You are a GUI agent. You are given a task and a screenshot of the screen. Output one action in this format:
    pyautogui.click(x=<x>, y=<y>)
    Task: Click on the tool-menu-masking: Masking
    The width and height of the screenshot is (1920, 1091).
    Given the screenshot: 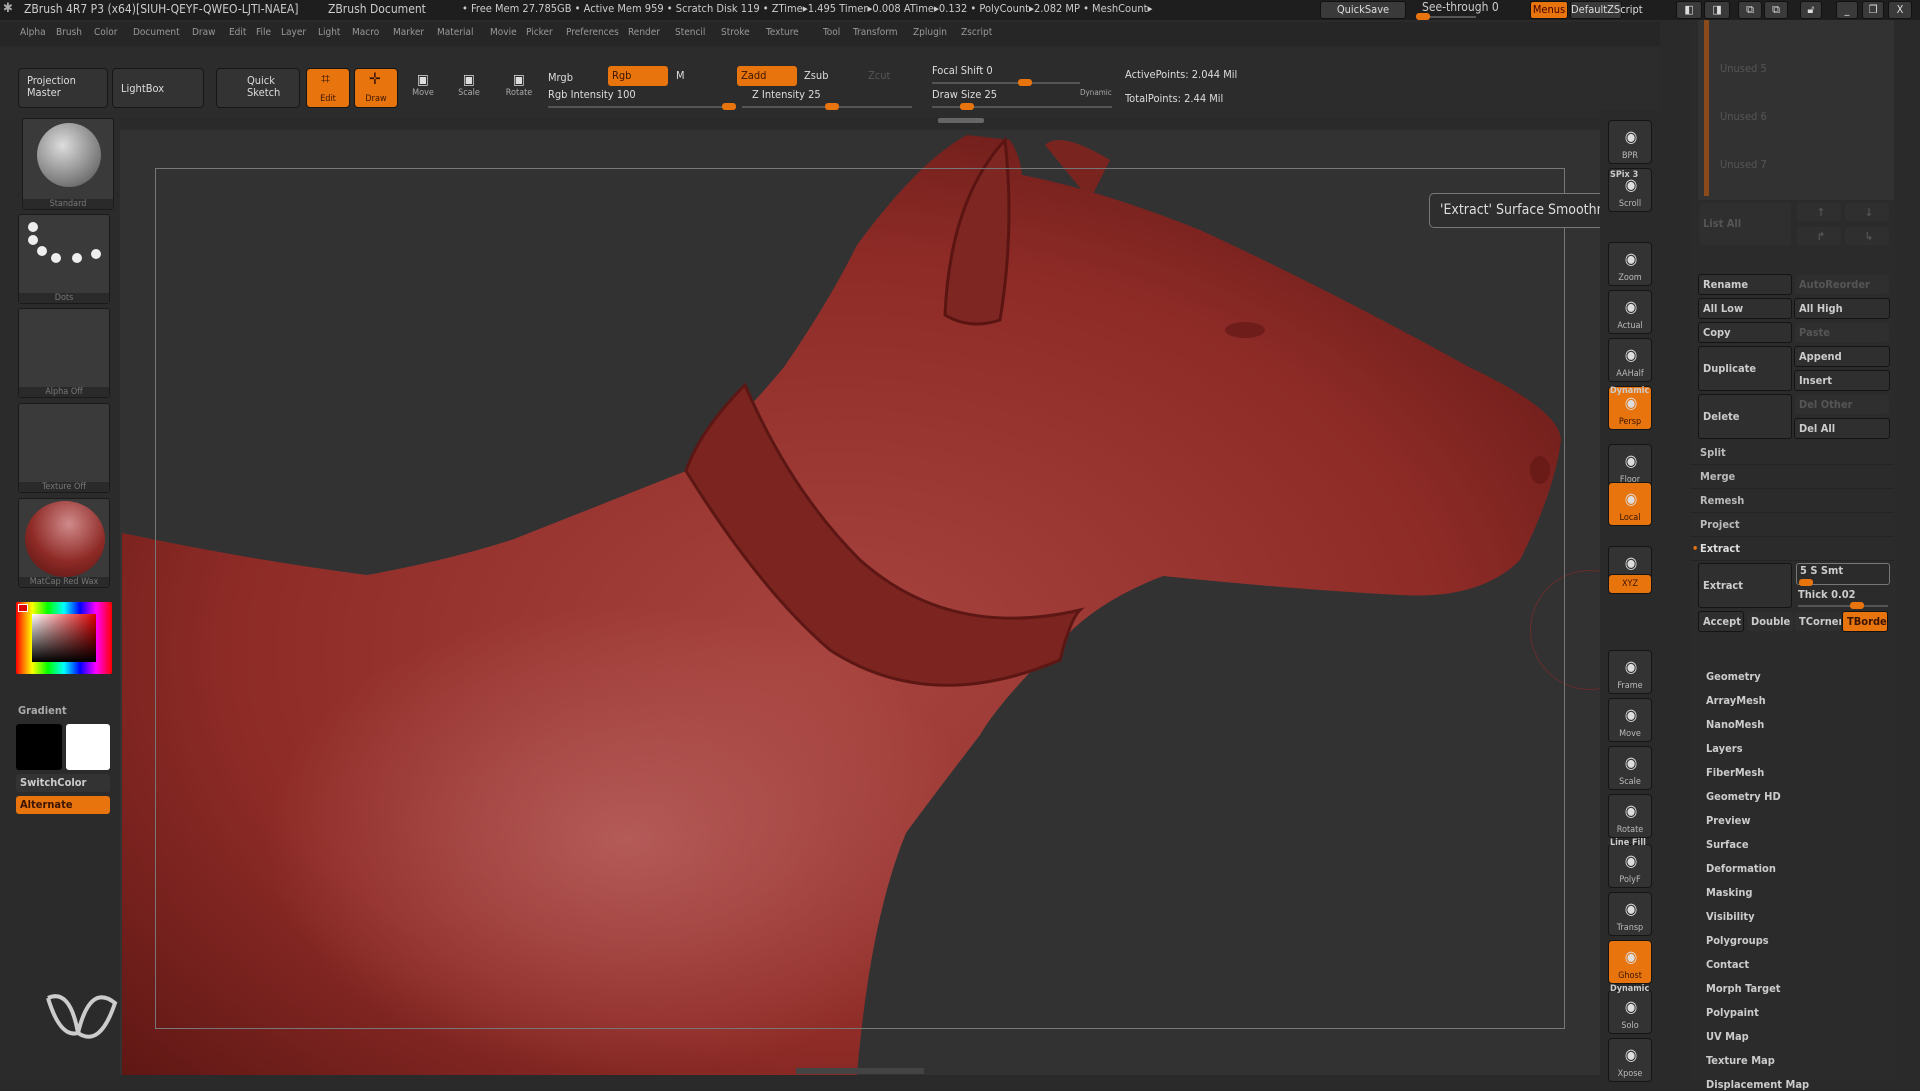 What is the action you would take?
    pyautogui.click(x=1729, y=892)
    